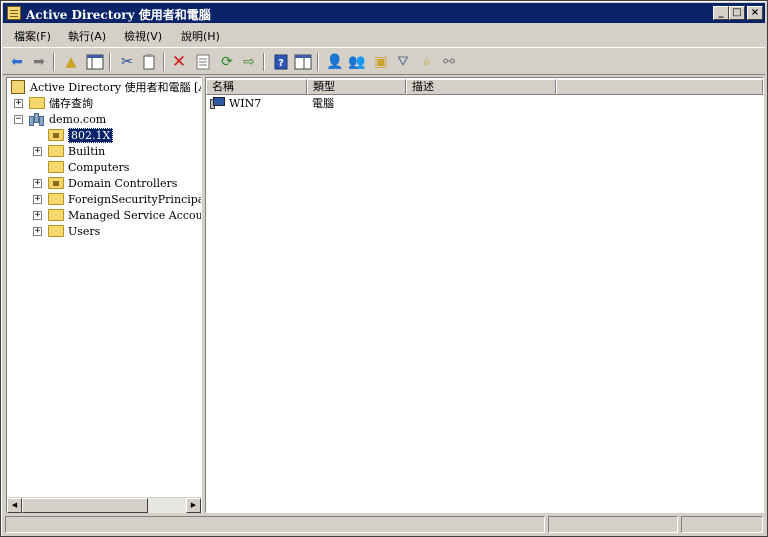 The image size is (768, 537). I want to click on tree-item-saved-queries: 儲存查詢, so click(61, 103).